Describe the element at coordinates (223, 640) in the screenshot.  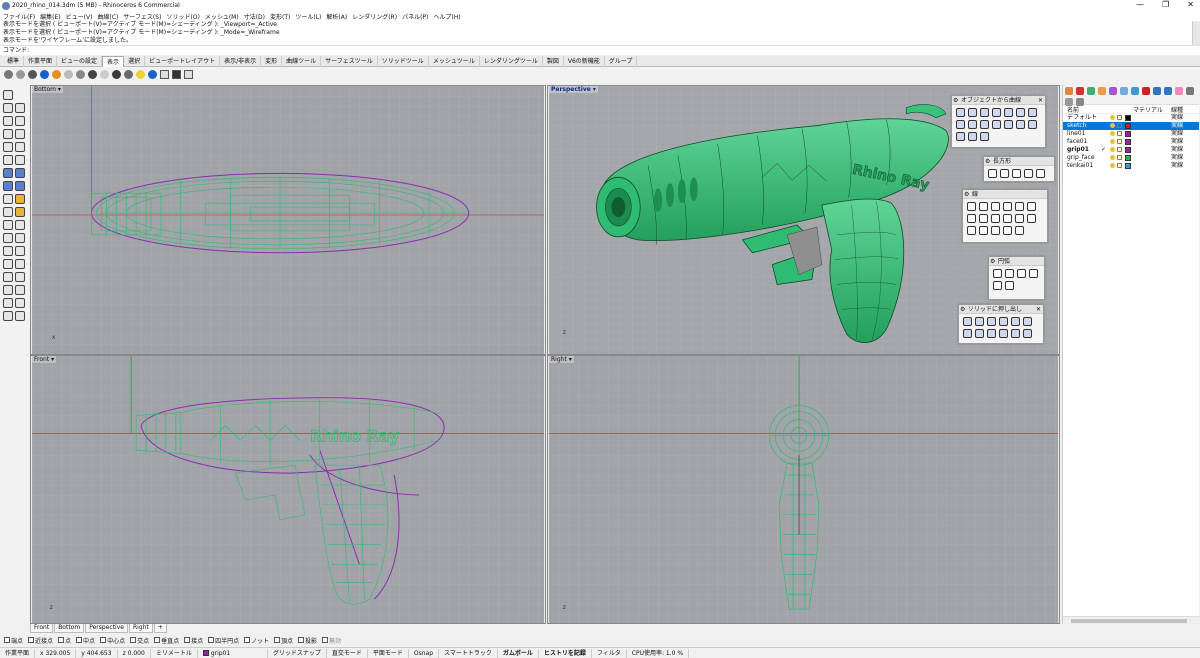
I see `osnap-option: 四半円点` at that location.